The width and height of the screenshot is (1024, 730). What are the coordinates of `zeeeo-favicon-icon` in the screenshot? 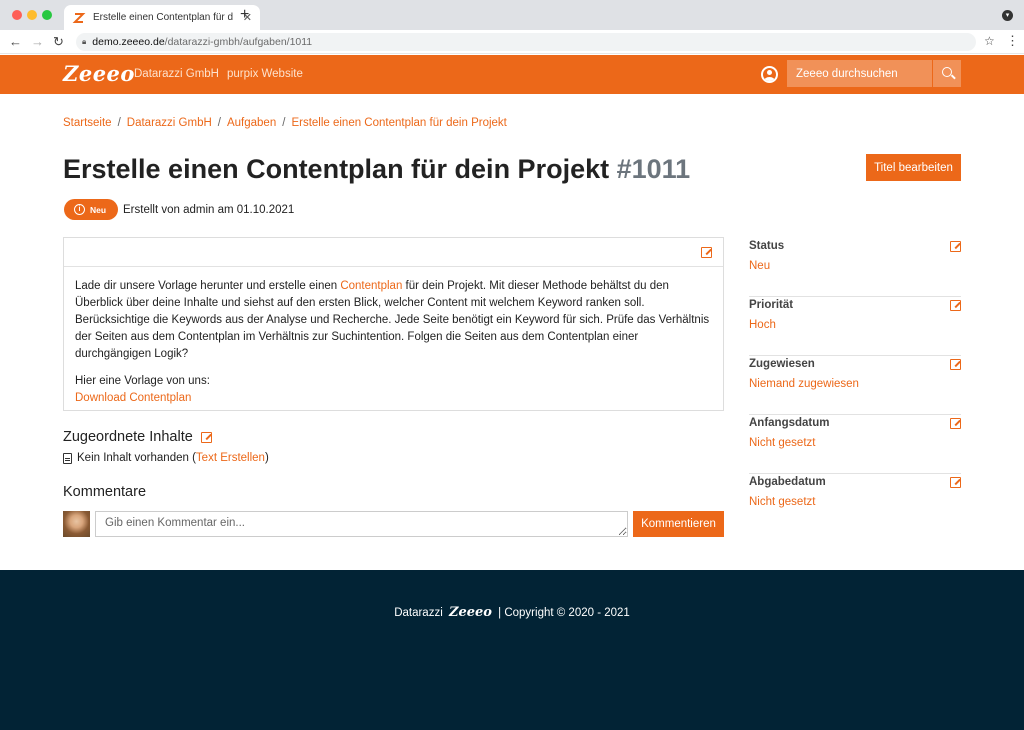 It's located at (79, 17).